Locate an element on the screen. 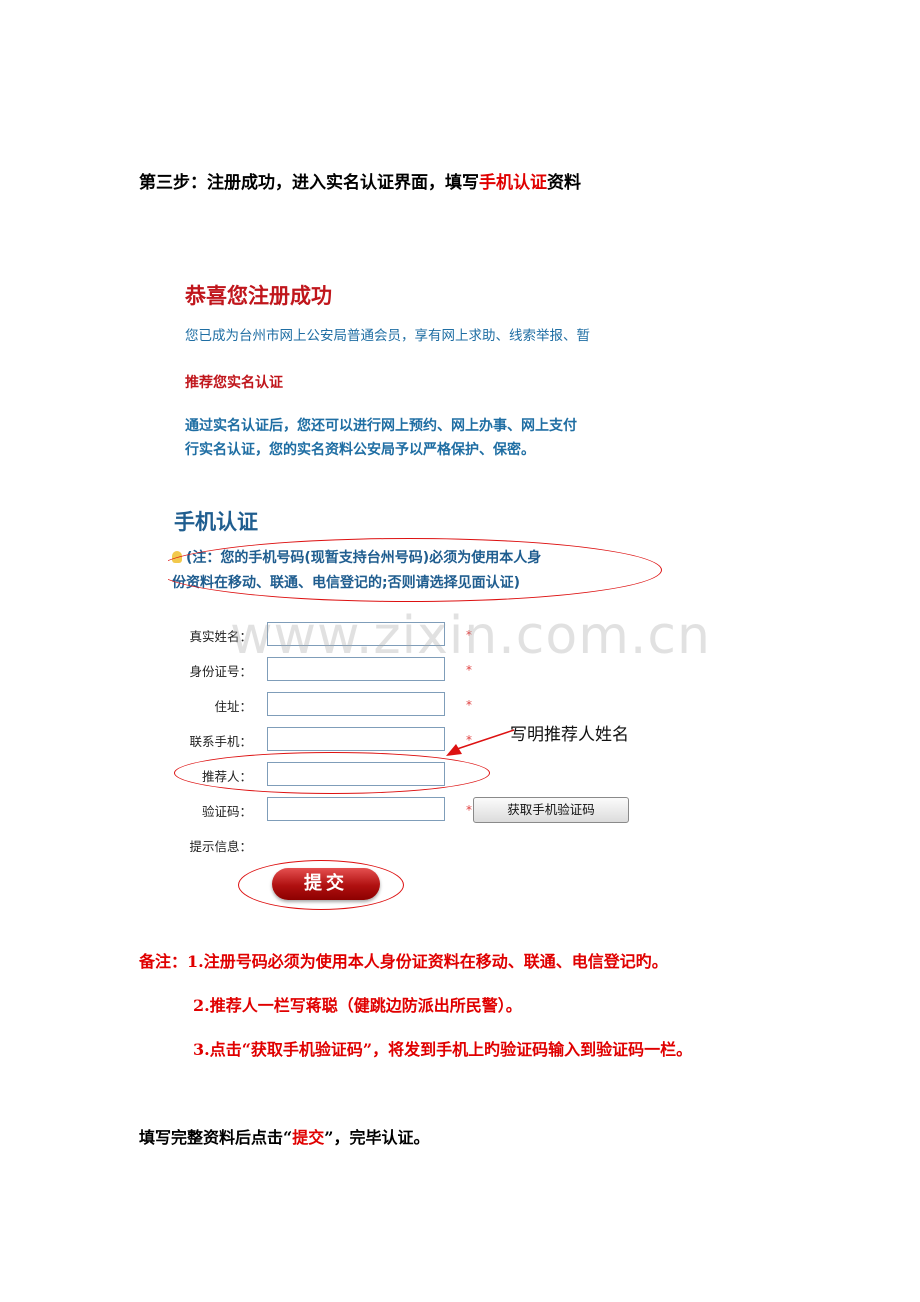 Image resolution: width=920 pixels, height=1302 pixels. recommend-verification-title: 推荐您实名认证 is located at coordinates (234, 383).